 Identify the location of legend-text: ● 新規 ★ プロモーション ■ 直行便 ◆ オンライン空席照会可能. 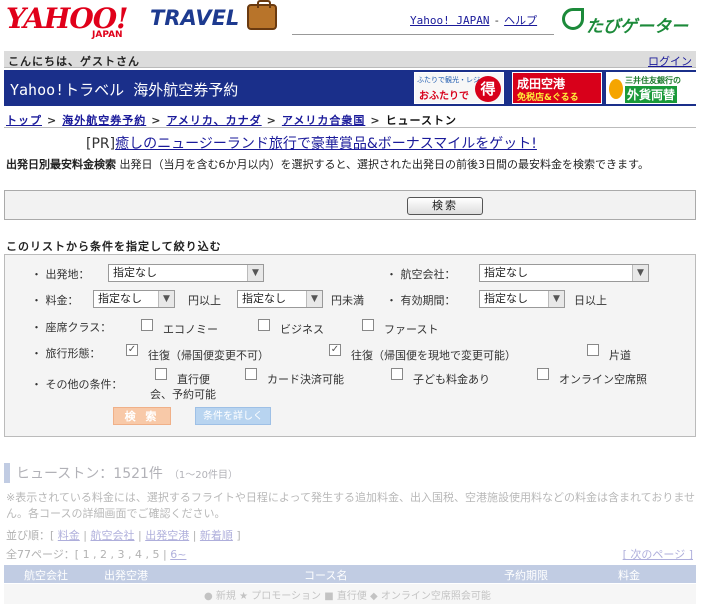
(347, 596).